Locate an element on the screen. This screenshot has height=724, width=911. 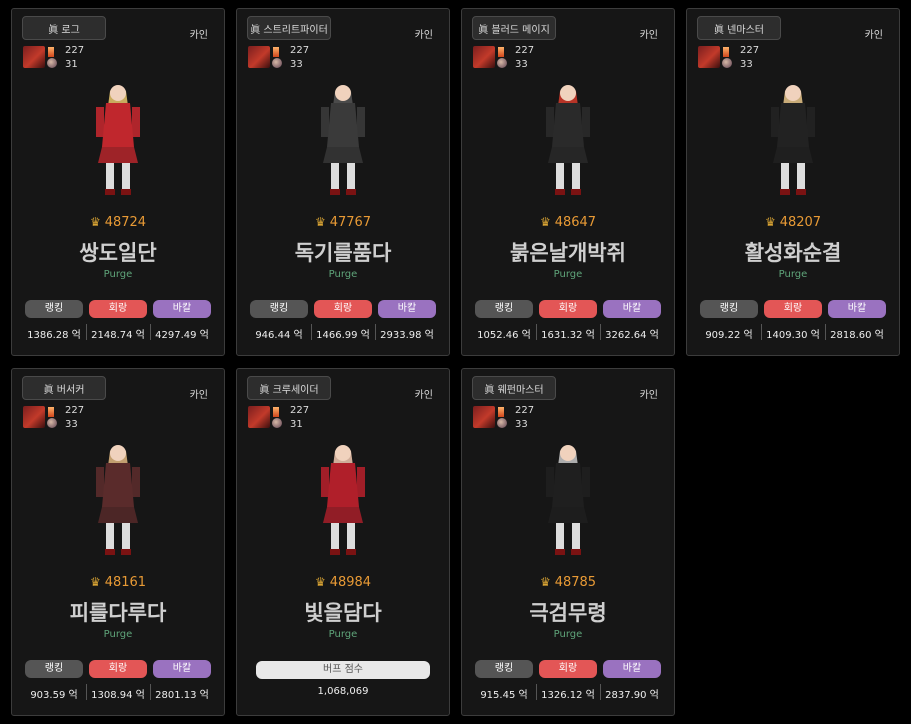
job-badge: 眞 크루세이더 is located at coordinates (289, 388).